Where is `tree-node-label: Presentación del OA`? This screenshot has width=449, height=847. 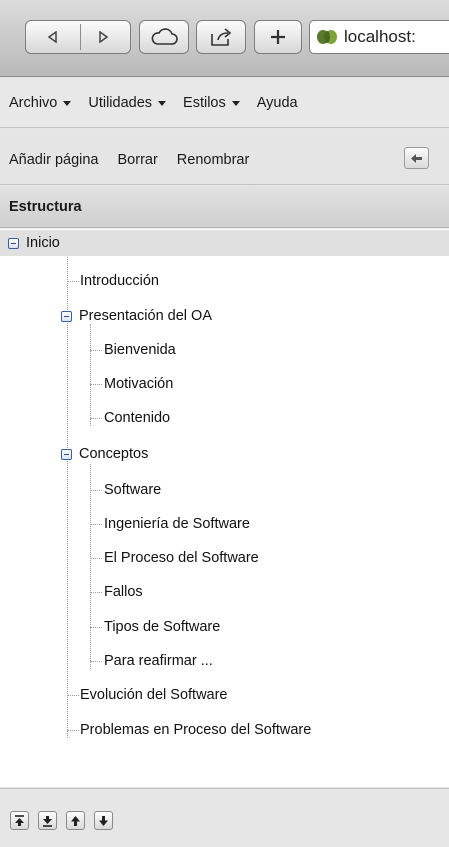
tree-node-label: Presentación del OA is located at coordinates (145, 316).